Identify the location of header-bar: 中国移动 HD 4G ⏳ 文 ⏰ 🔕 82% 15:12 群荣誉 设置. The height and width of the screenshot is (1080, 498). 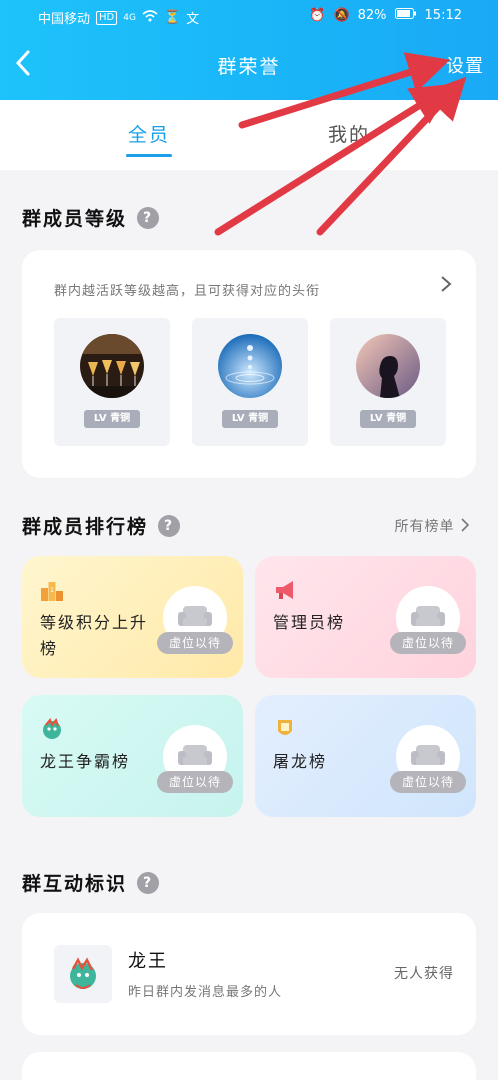
(249, 50).